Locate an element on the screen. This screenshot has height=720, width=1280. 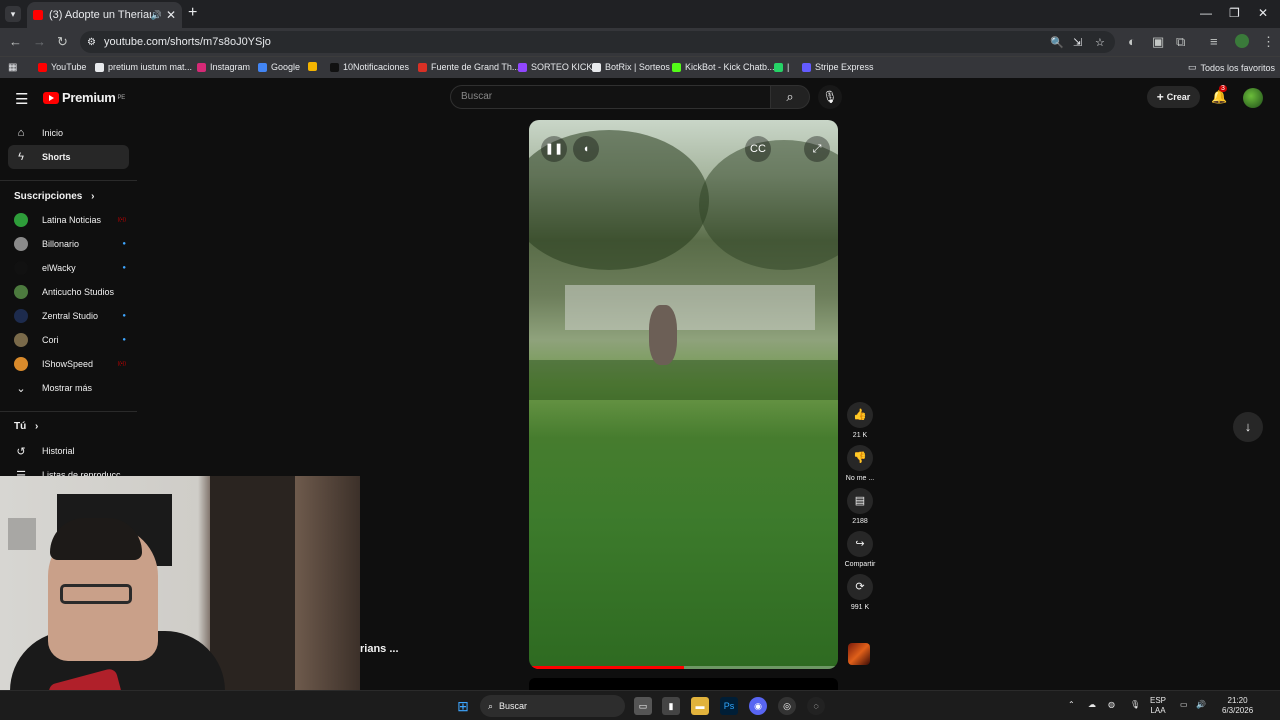
extension-icon: ◐ is located at coordinates (1132, 41).